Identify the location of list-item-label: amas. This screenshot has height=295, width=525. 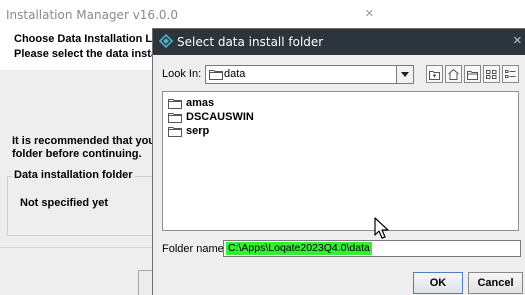
(200, 103).